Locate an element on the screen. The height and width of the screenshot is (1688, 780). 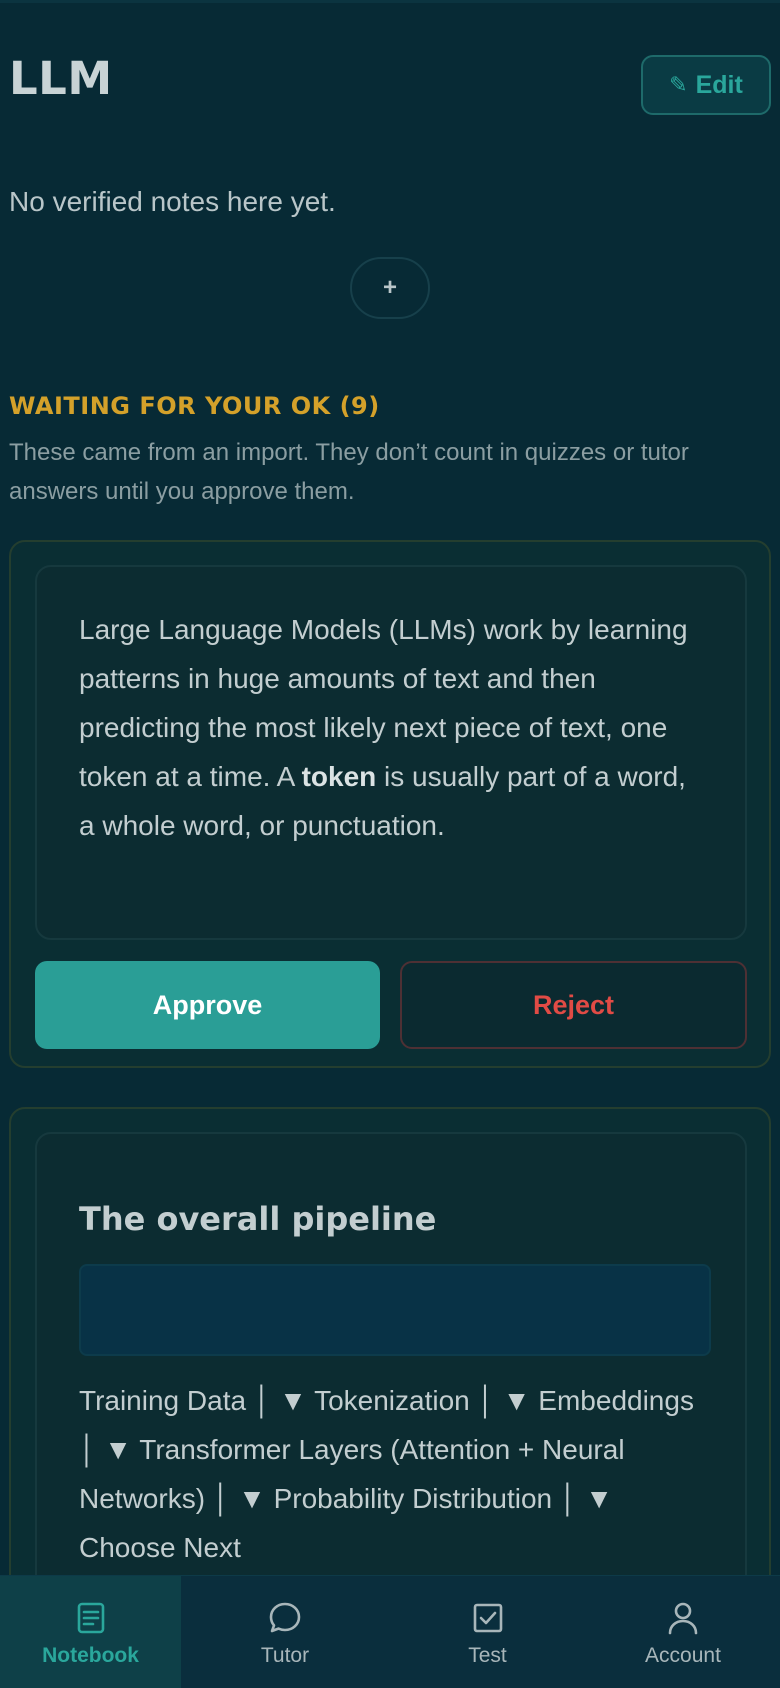
bottom-nav: Notebook Tutor Test Account is located at coordinates (390, 1631).